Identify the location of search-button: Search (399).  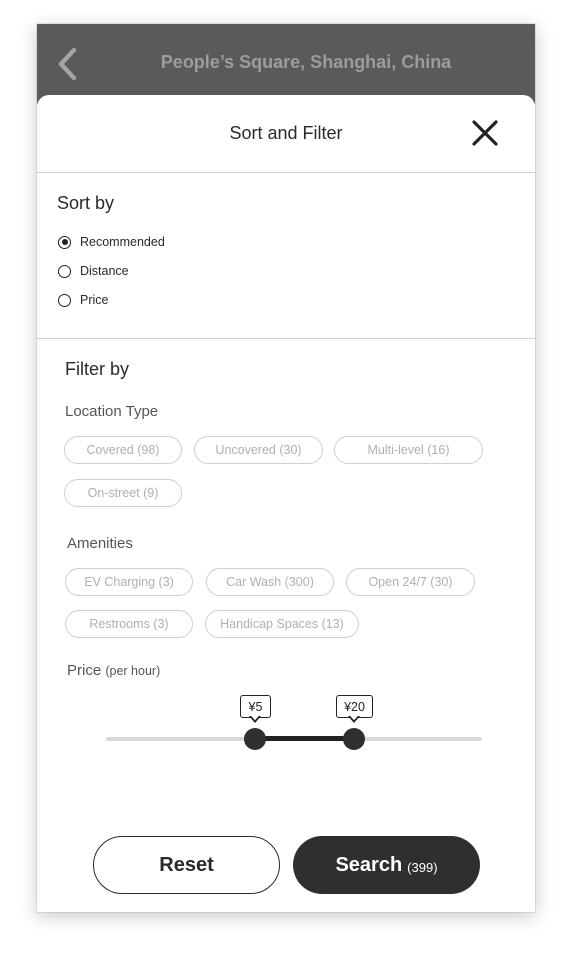
(386, 865).